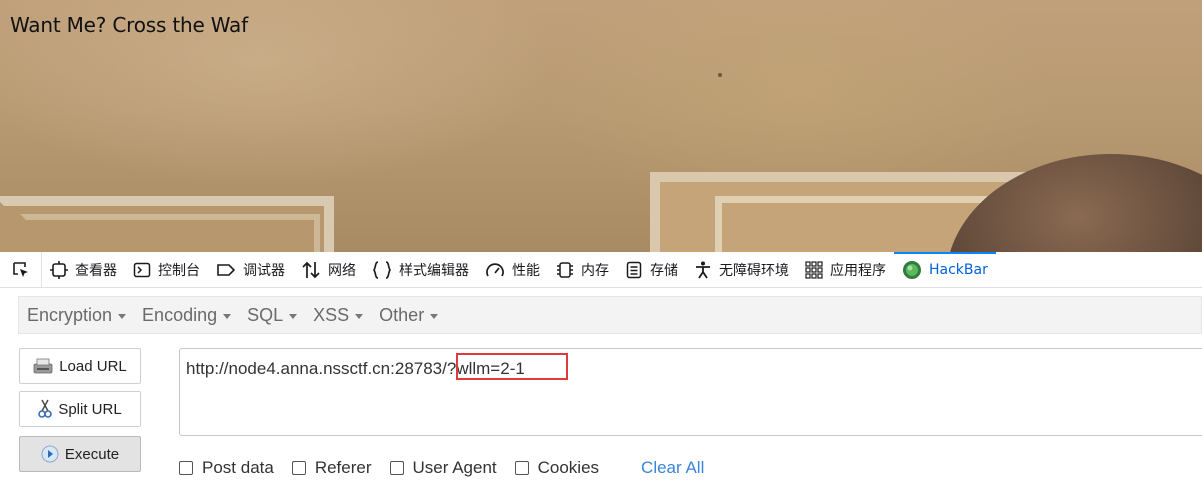 This screenshot has width=1202, height=481. I want to click on tab-label: 样式编辑器, so click(434, 270).